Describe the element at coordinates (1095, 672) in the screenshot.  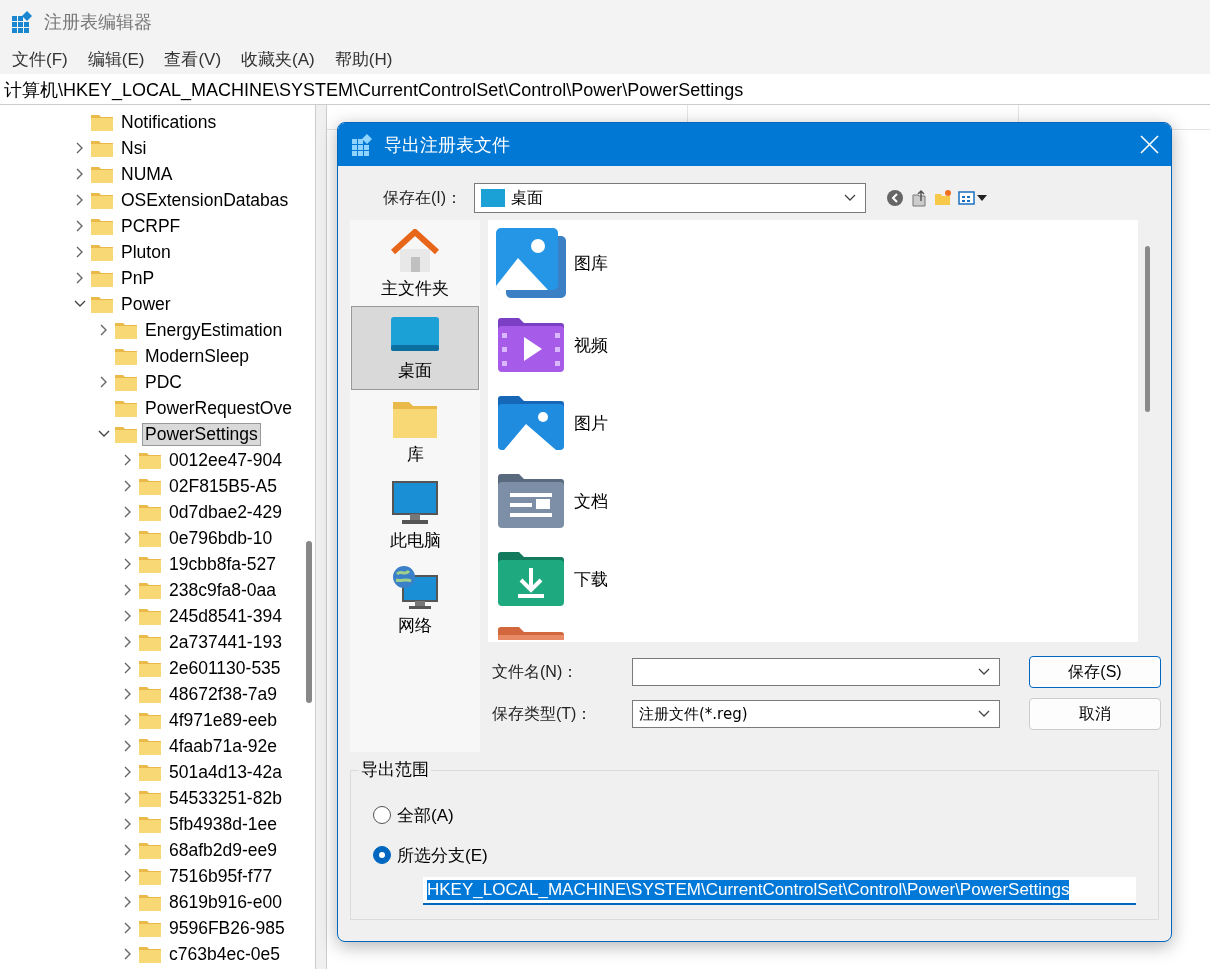
I see `save-button: 保存(S)` at that location.